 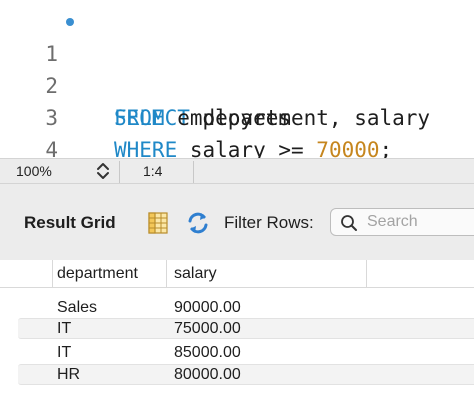 What do you see at coordinates (153, 171) in the screenshot?
I see `cursor-position: 1:4` at bounding box center [153, 171].